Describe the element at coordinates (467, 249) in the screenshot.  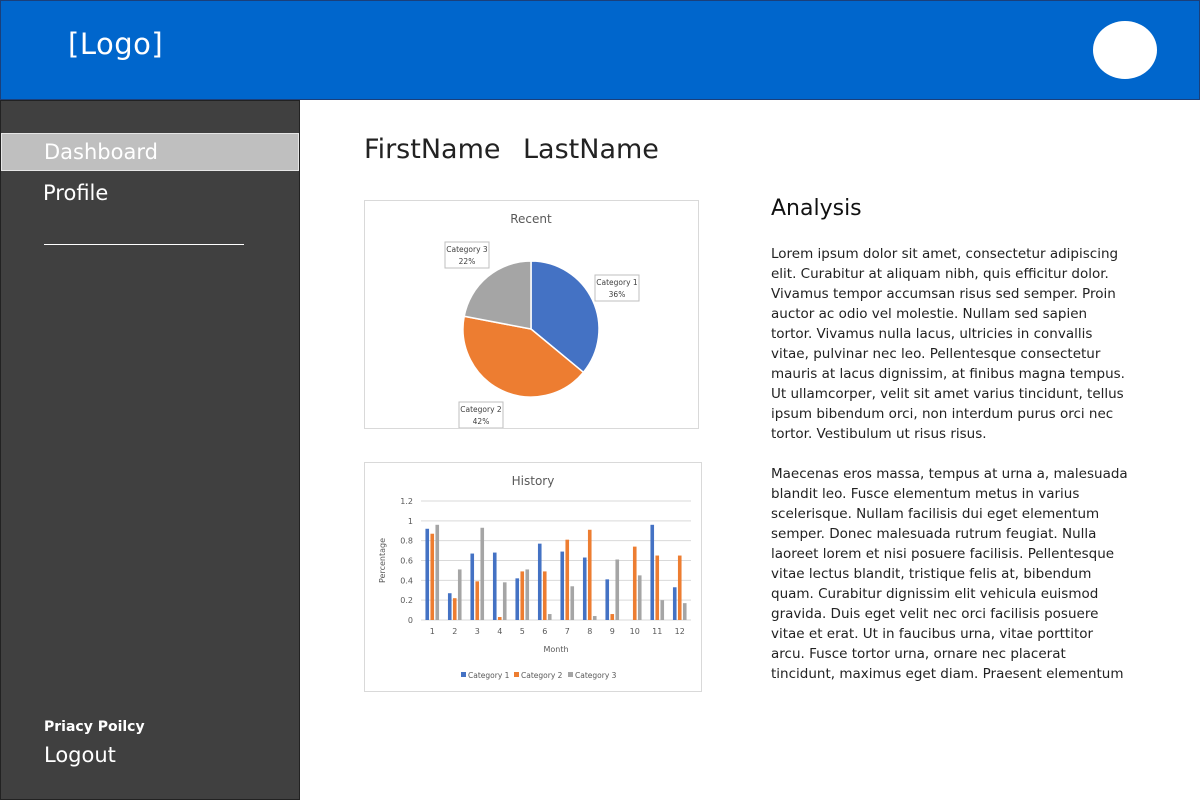
I see `pie-category-label: Category 3` at that location.